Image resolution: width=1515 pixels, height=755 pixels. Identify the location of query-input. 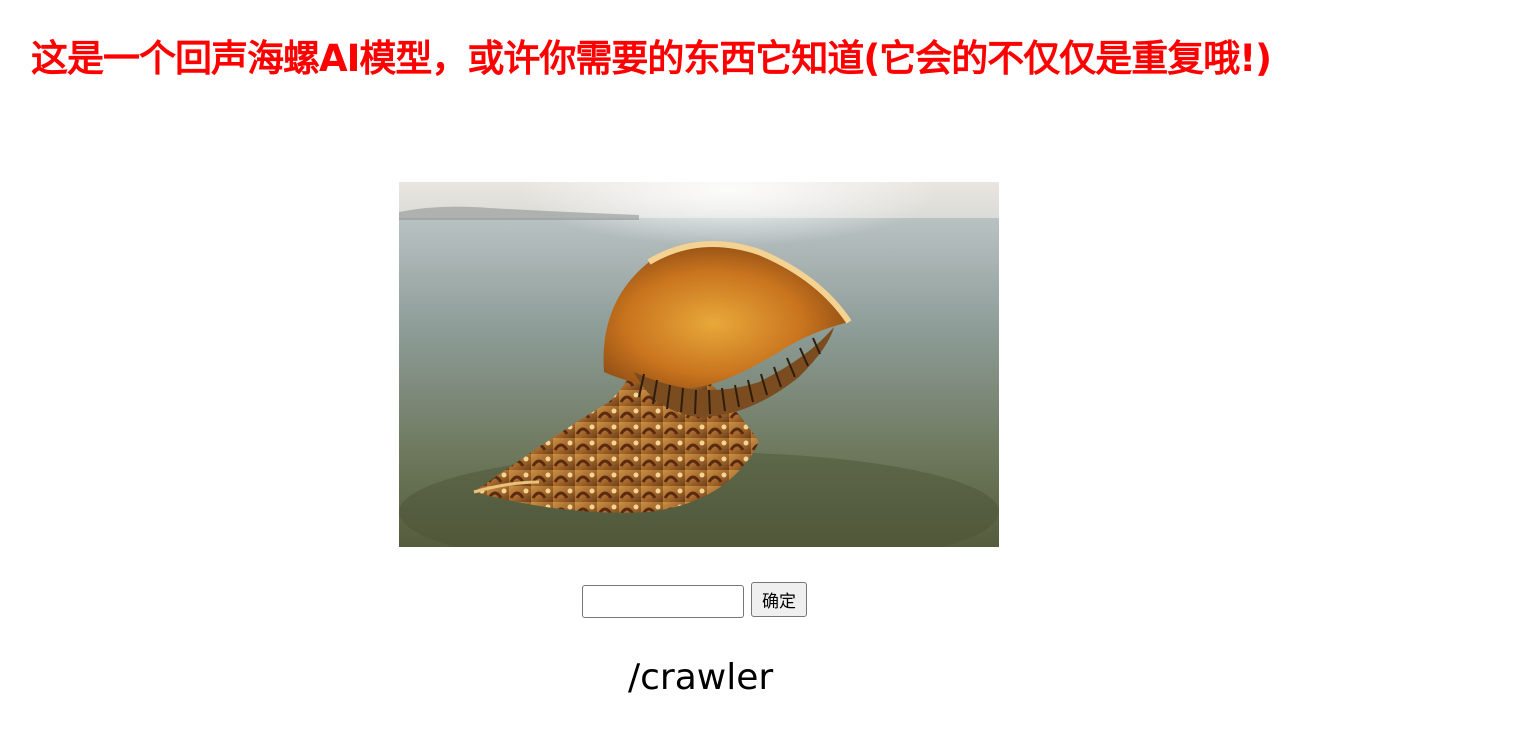
(663, 601).